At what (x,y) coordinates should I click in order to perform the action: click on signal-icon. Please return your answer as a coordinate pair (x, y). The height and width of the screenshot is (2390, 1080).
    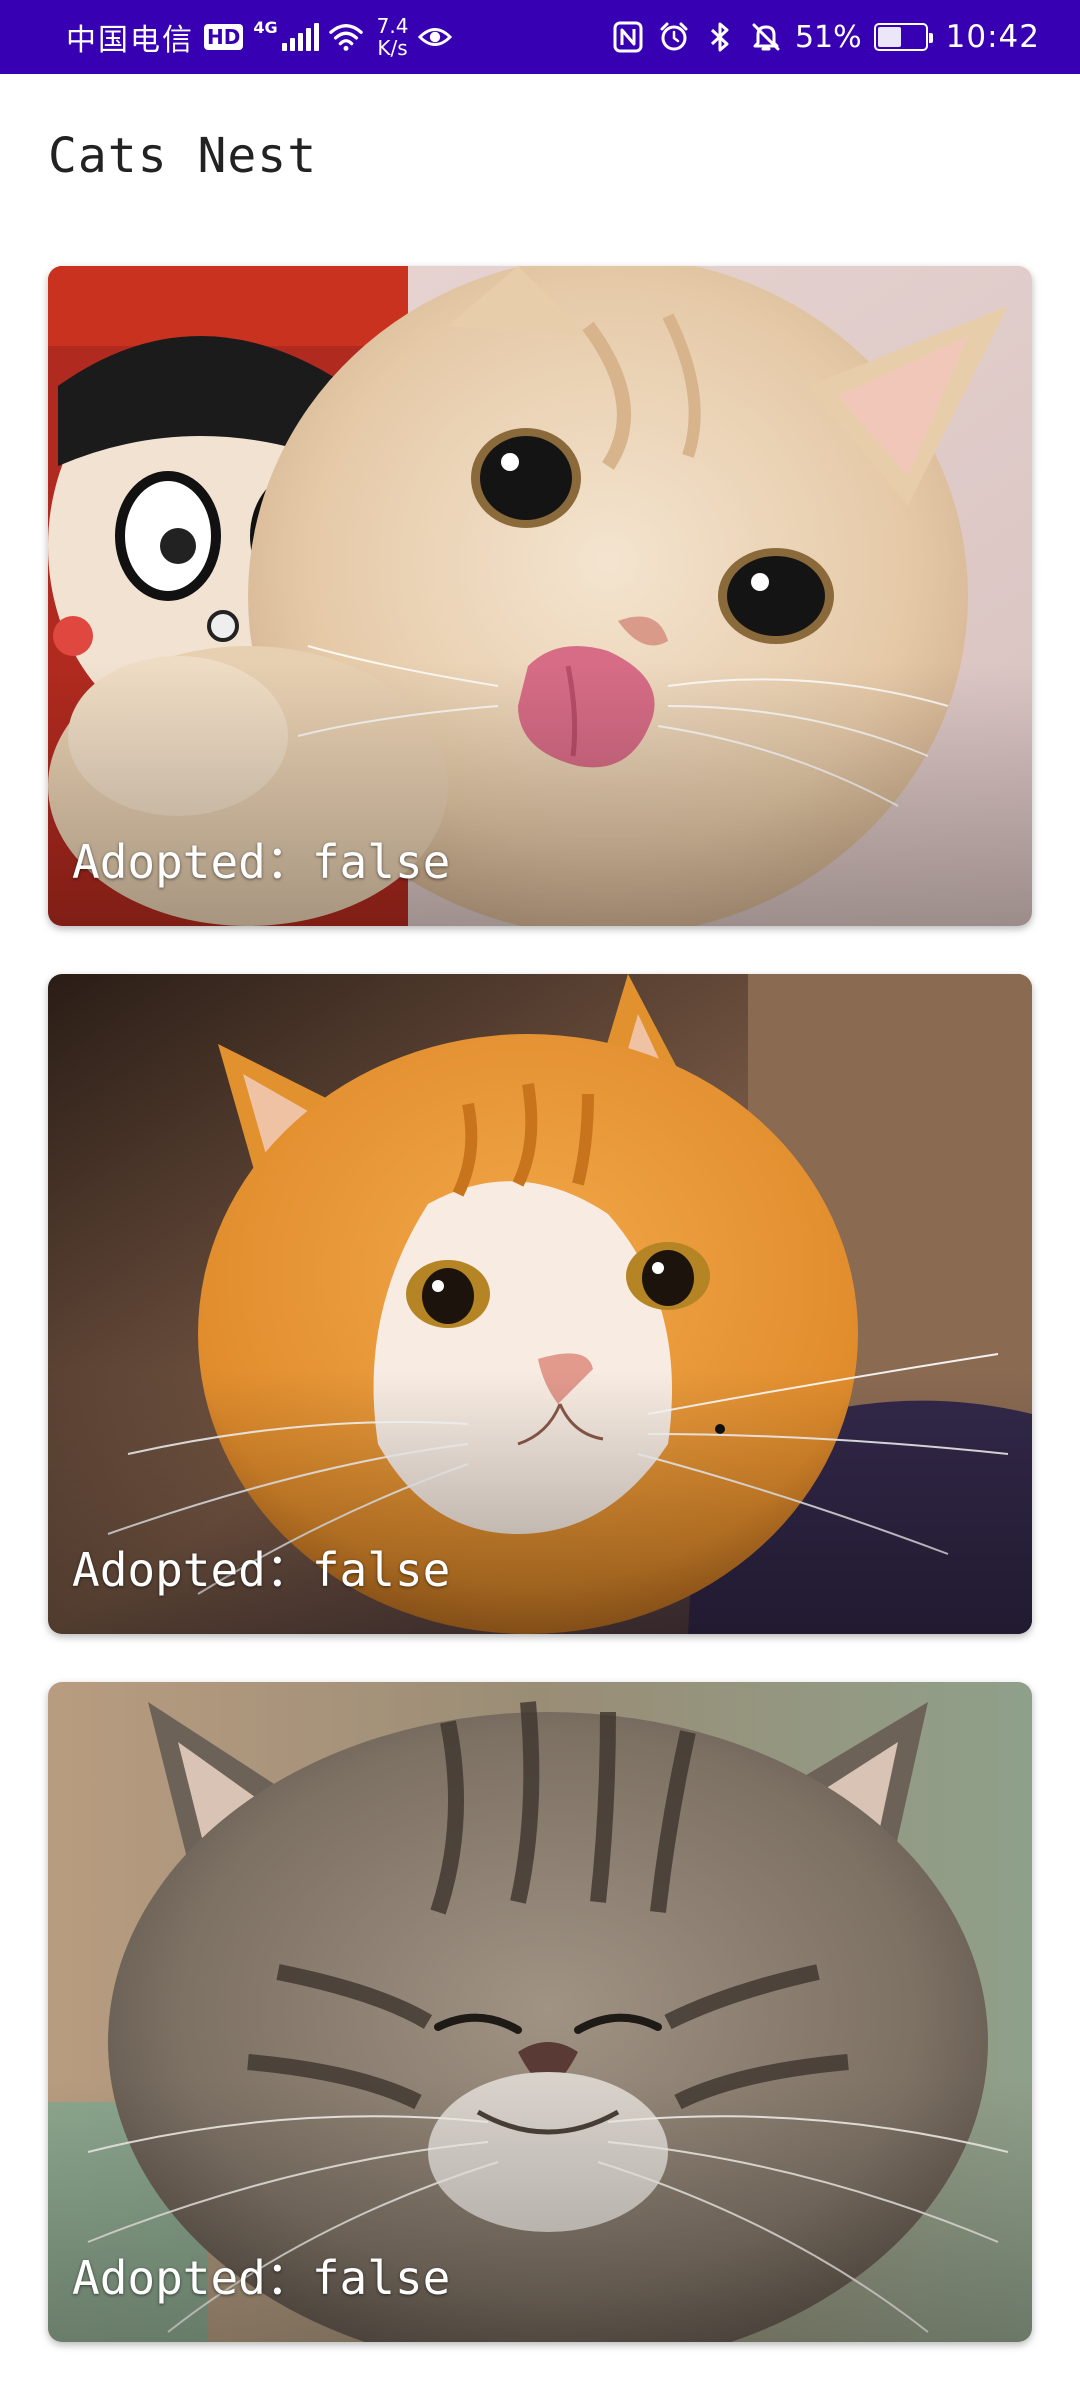
    Looking at the image, I should click on (300, 37).